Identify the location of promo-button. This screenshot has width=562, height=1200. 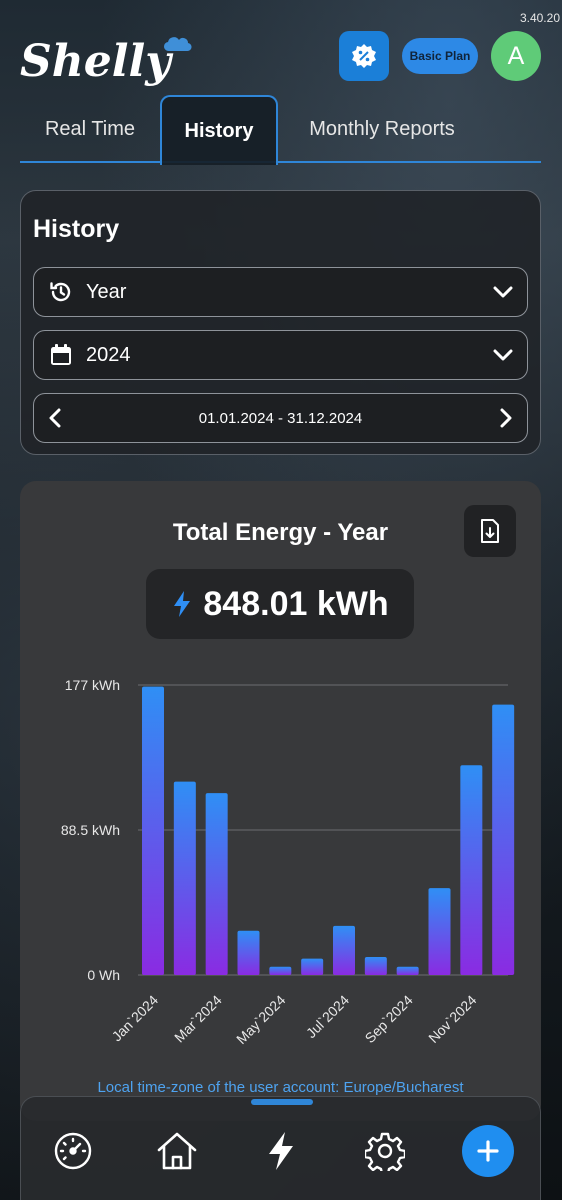
(364, 56).